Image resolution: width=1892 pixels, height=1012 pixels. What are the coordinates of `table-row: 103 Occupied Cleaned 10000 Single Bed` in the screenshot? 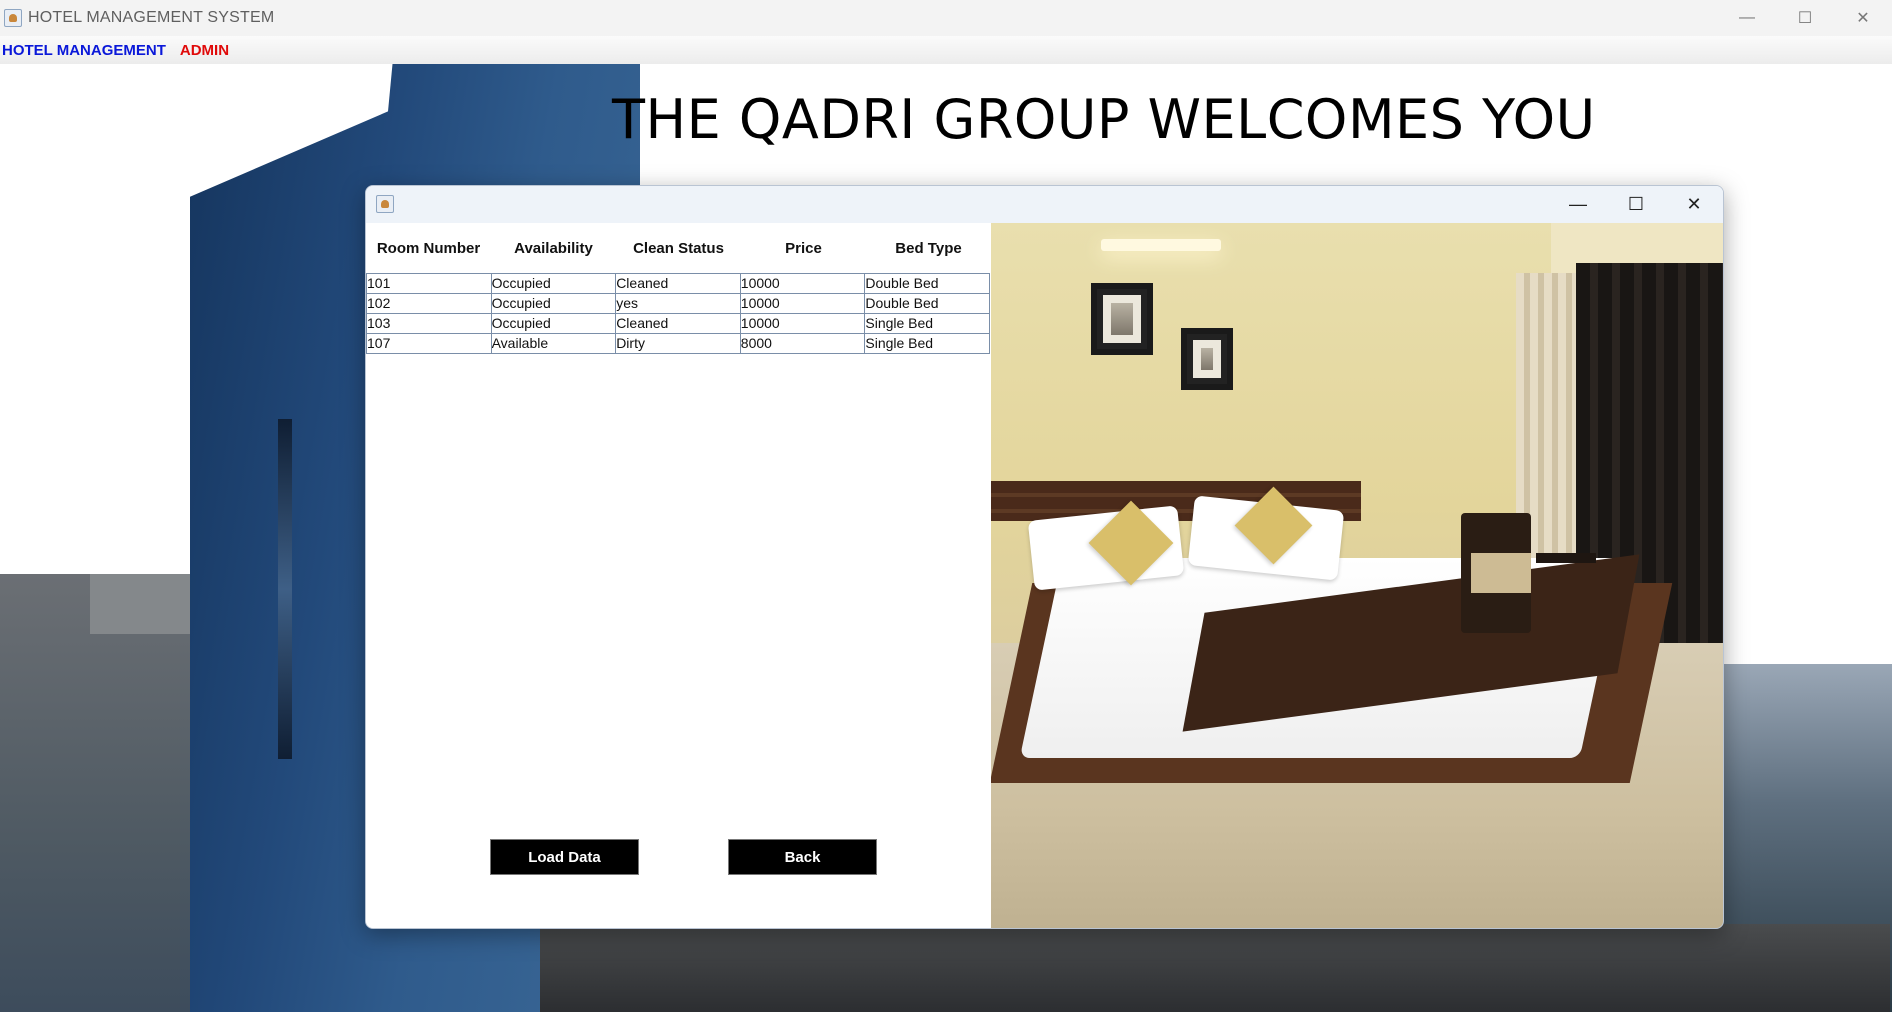 It's located at (678, 324).